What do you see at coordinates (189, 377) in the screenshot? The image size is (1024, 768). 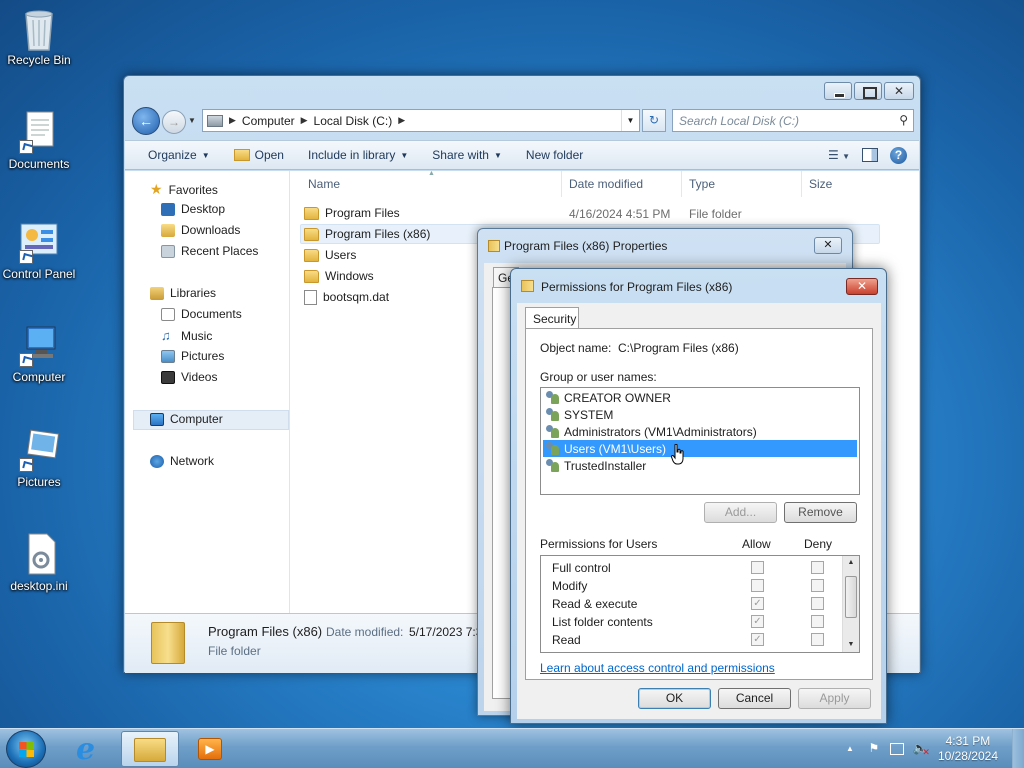 I see `nav-lib-videos: Videos` at bounding box center [189, 377].